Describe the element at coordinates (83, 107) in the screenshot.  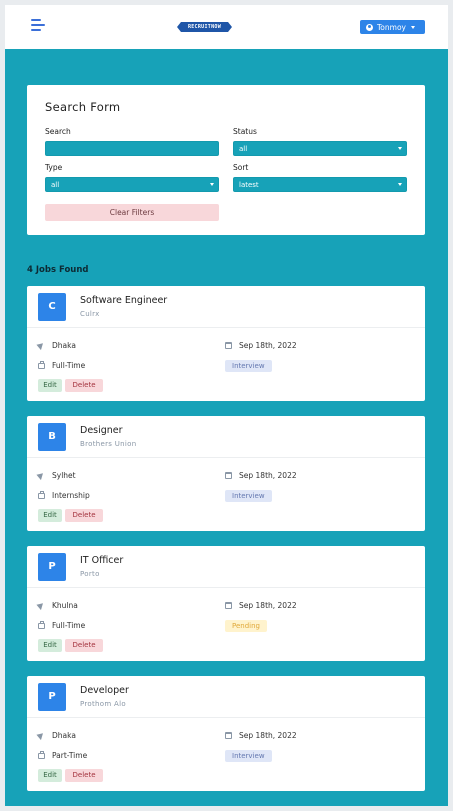
I see `search-form-title: Search Form` at that location.